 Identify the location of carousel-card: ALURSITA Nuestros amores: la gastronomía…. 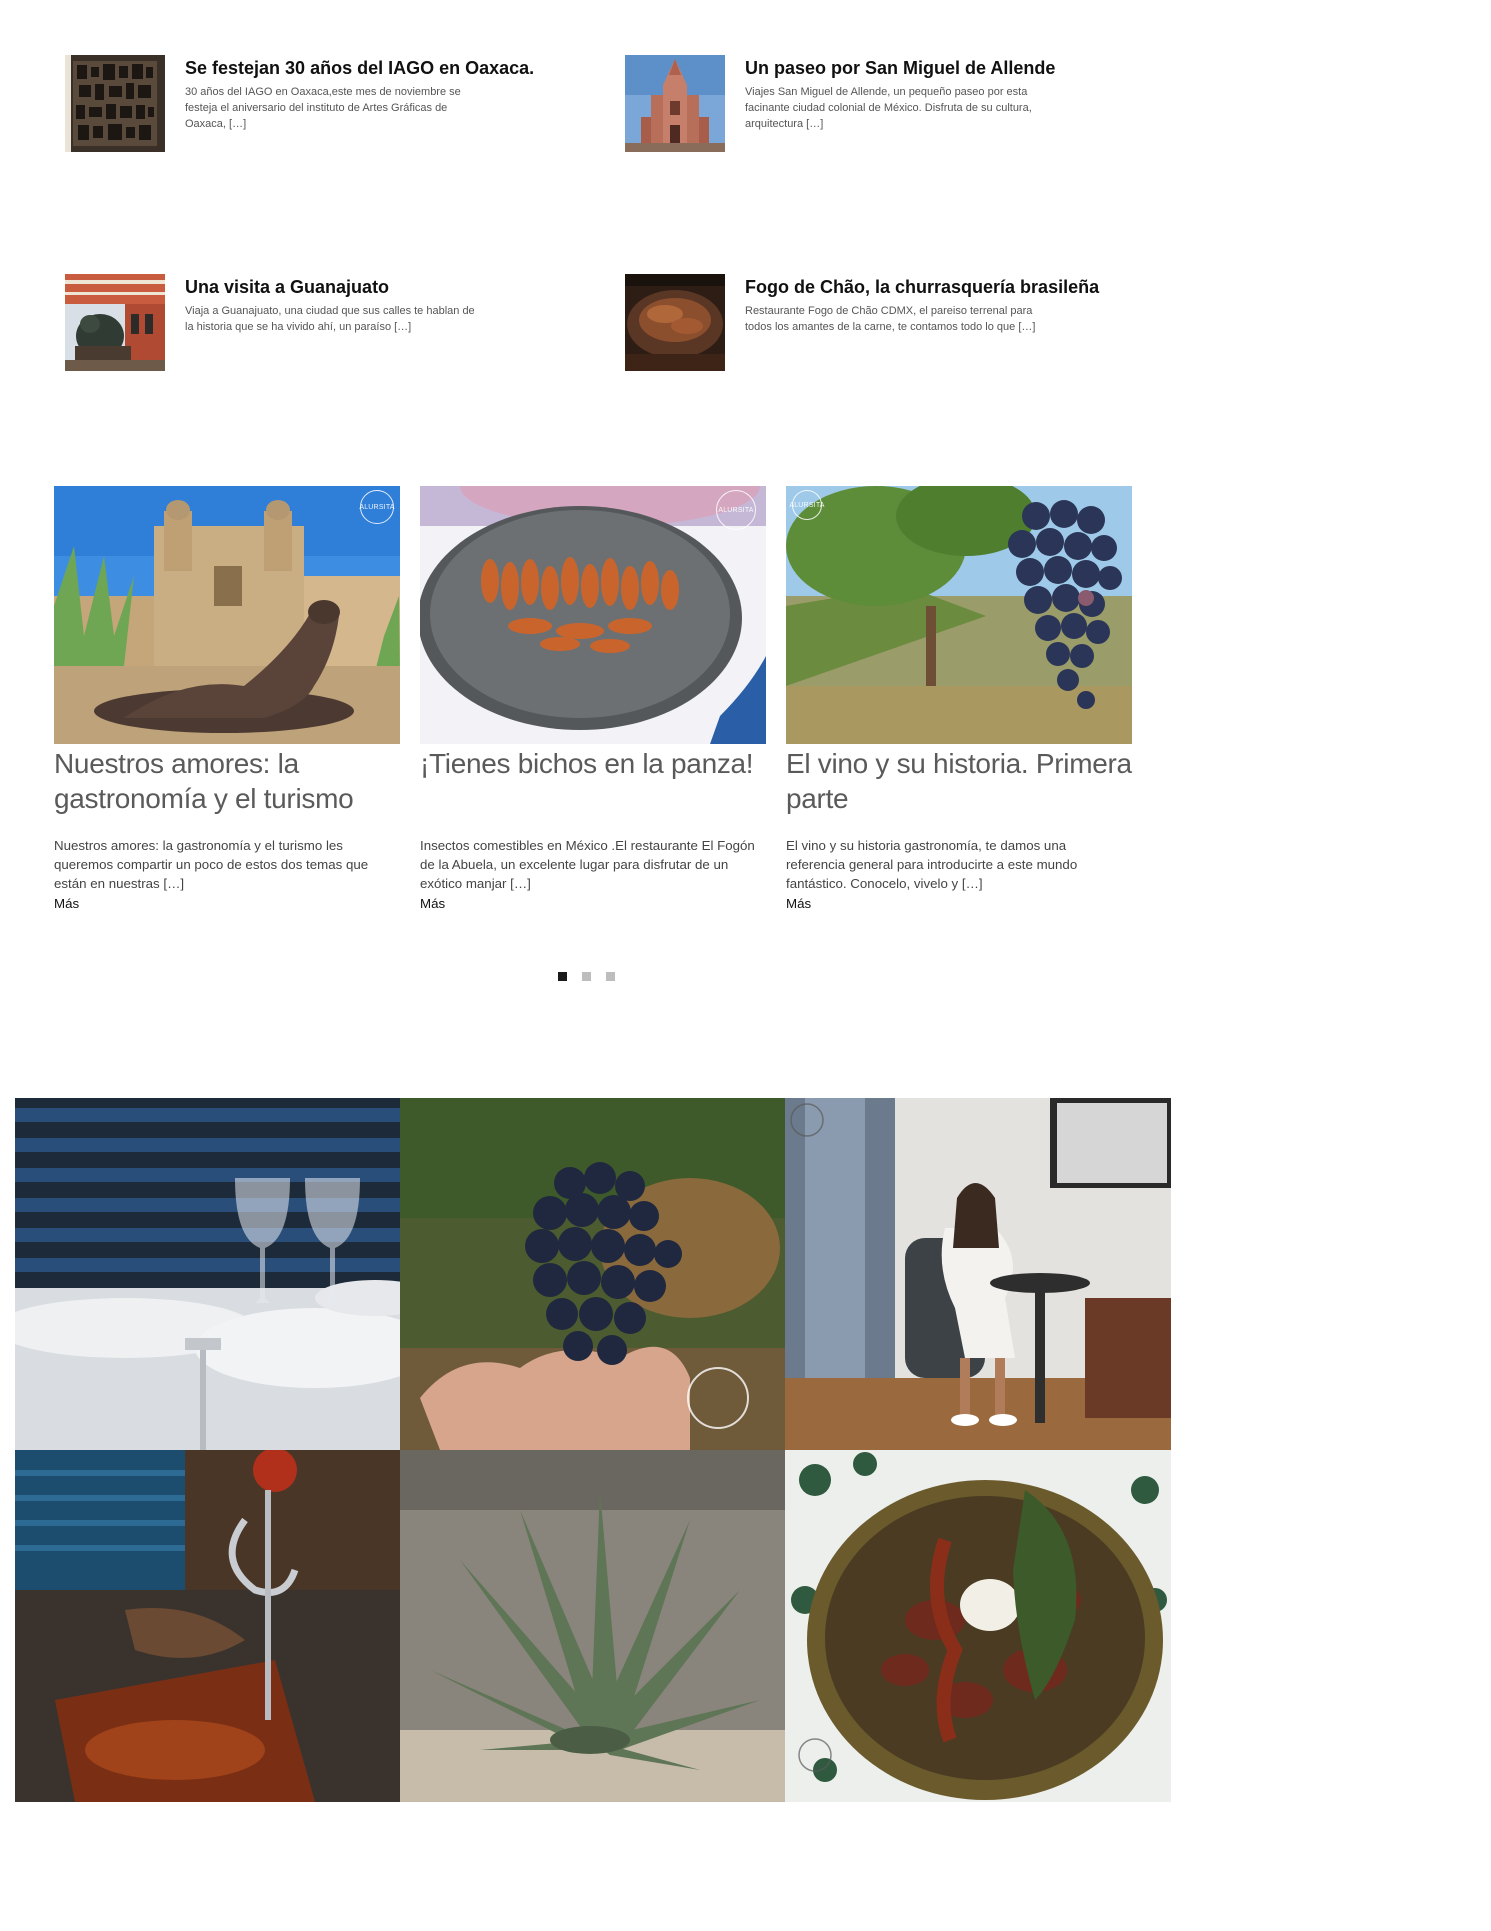
(227, 699).